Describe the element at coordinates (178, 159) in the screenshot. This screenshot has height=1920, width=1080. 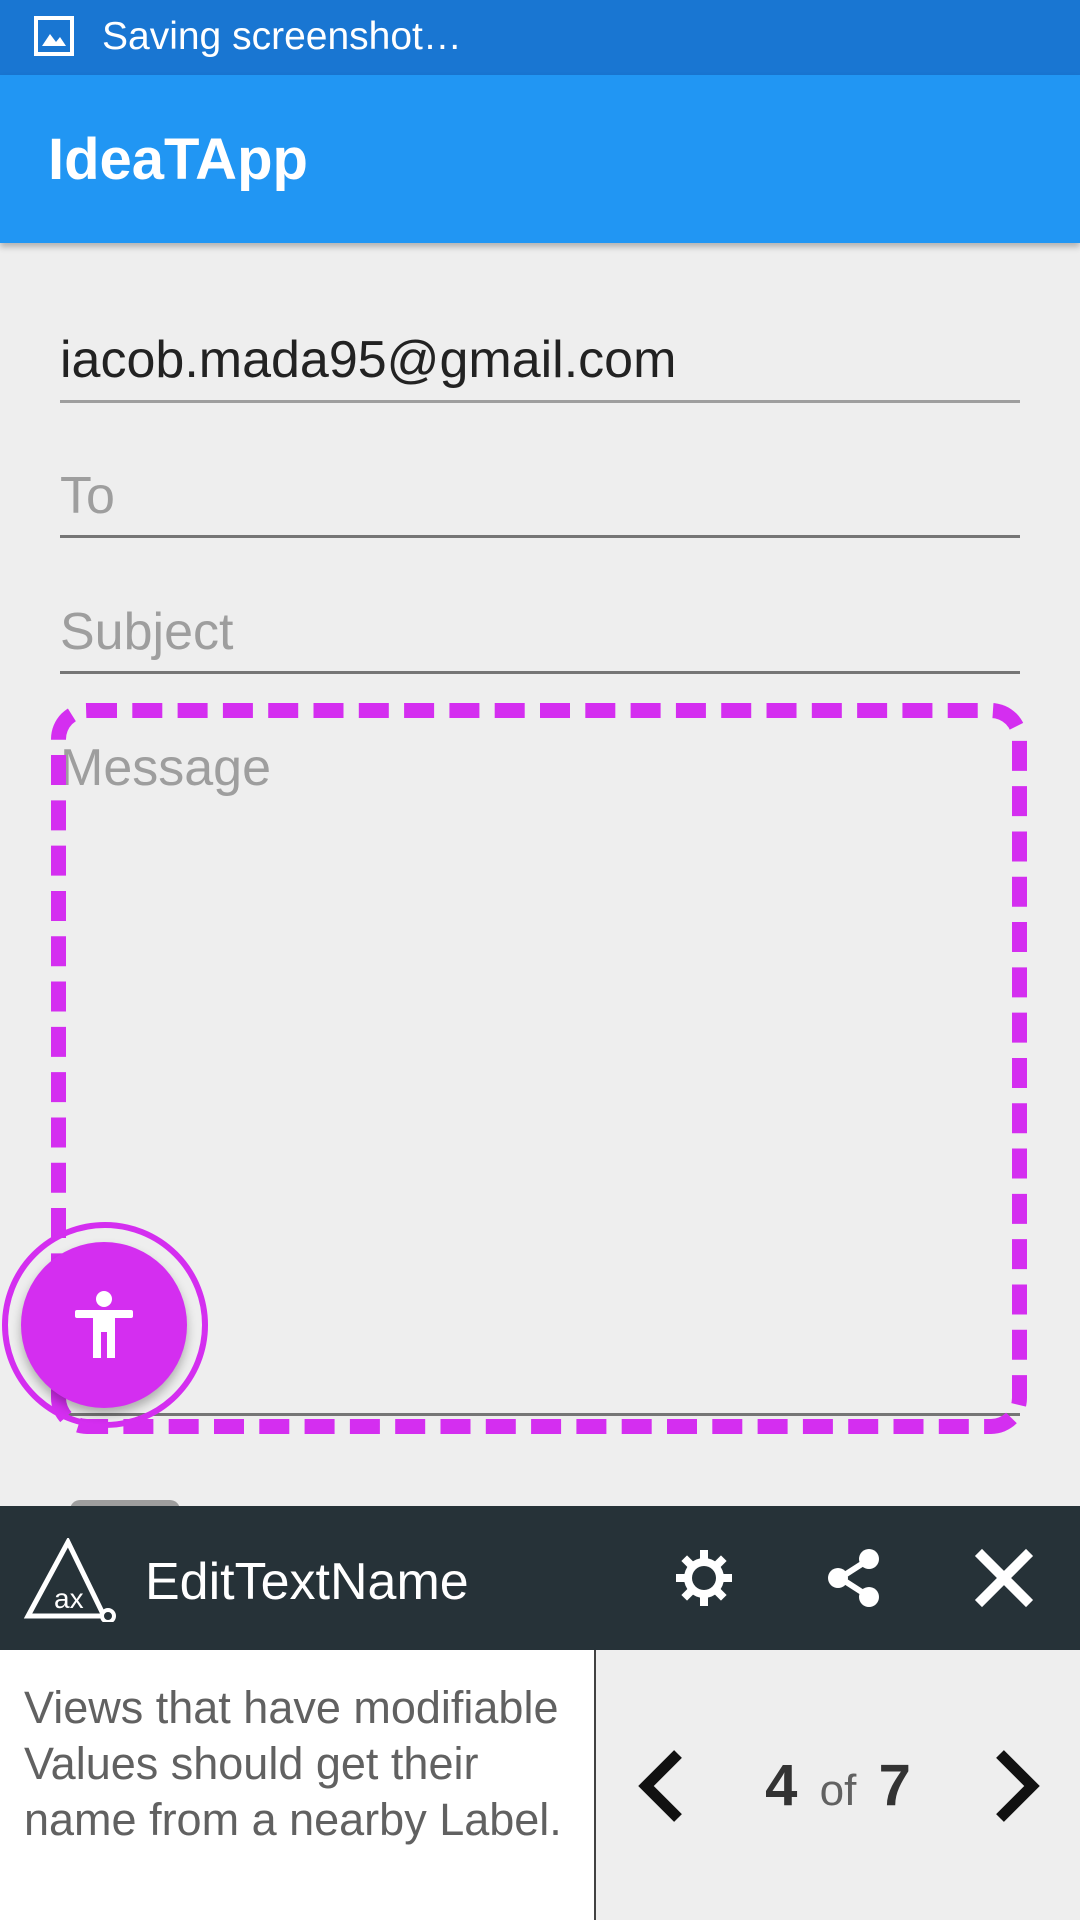
I see `app-title: IdeaTApp` at that location.